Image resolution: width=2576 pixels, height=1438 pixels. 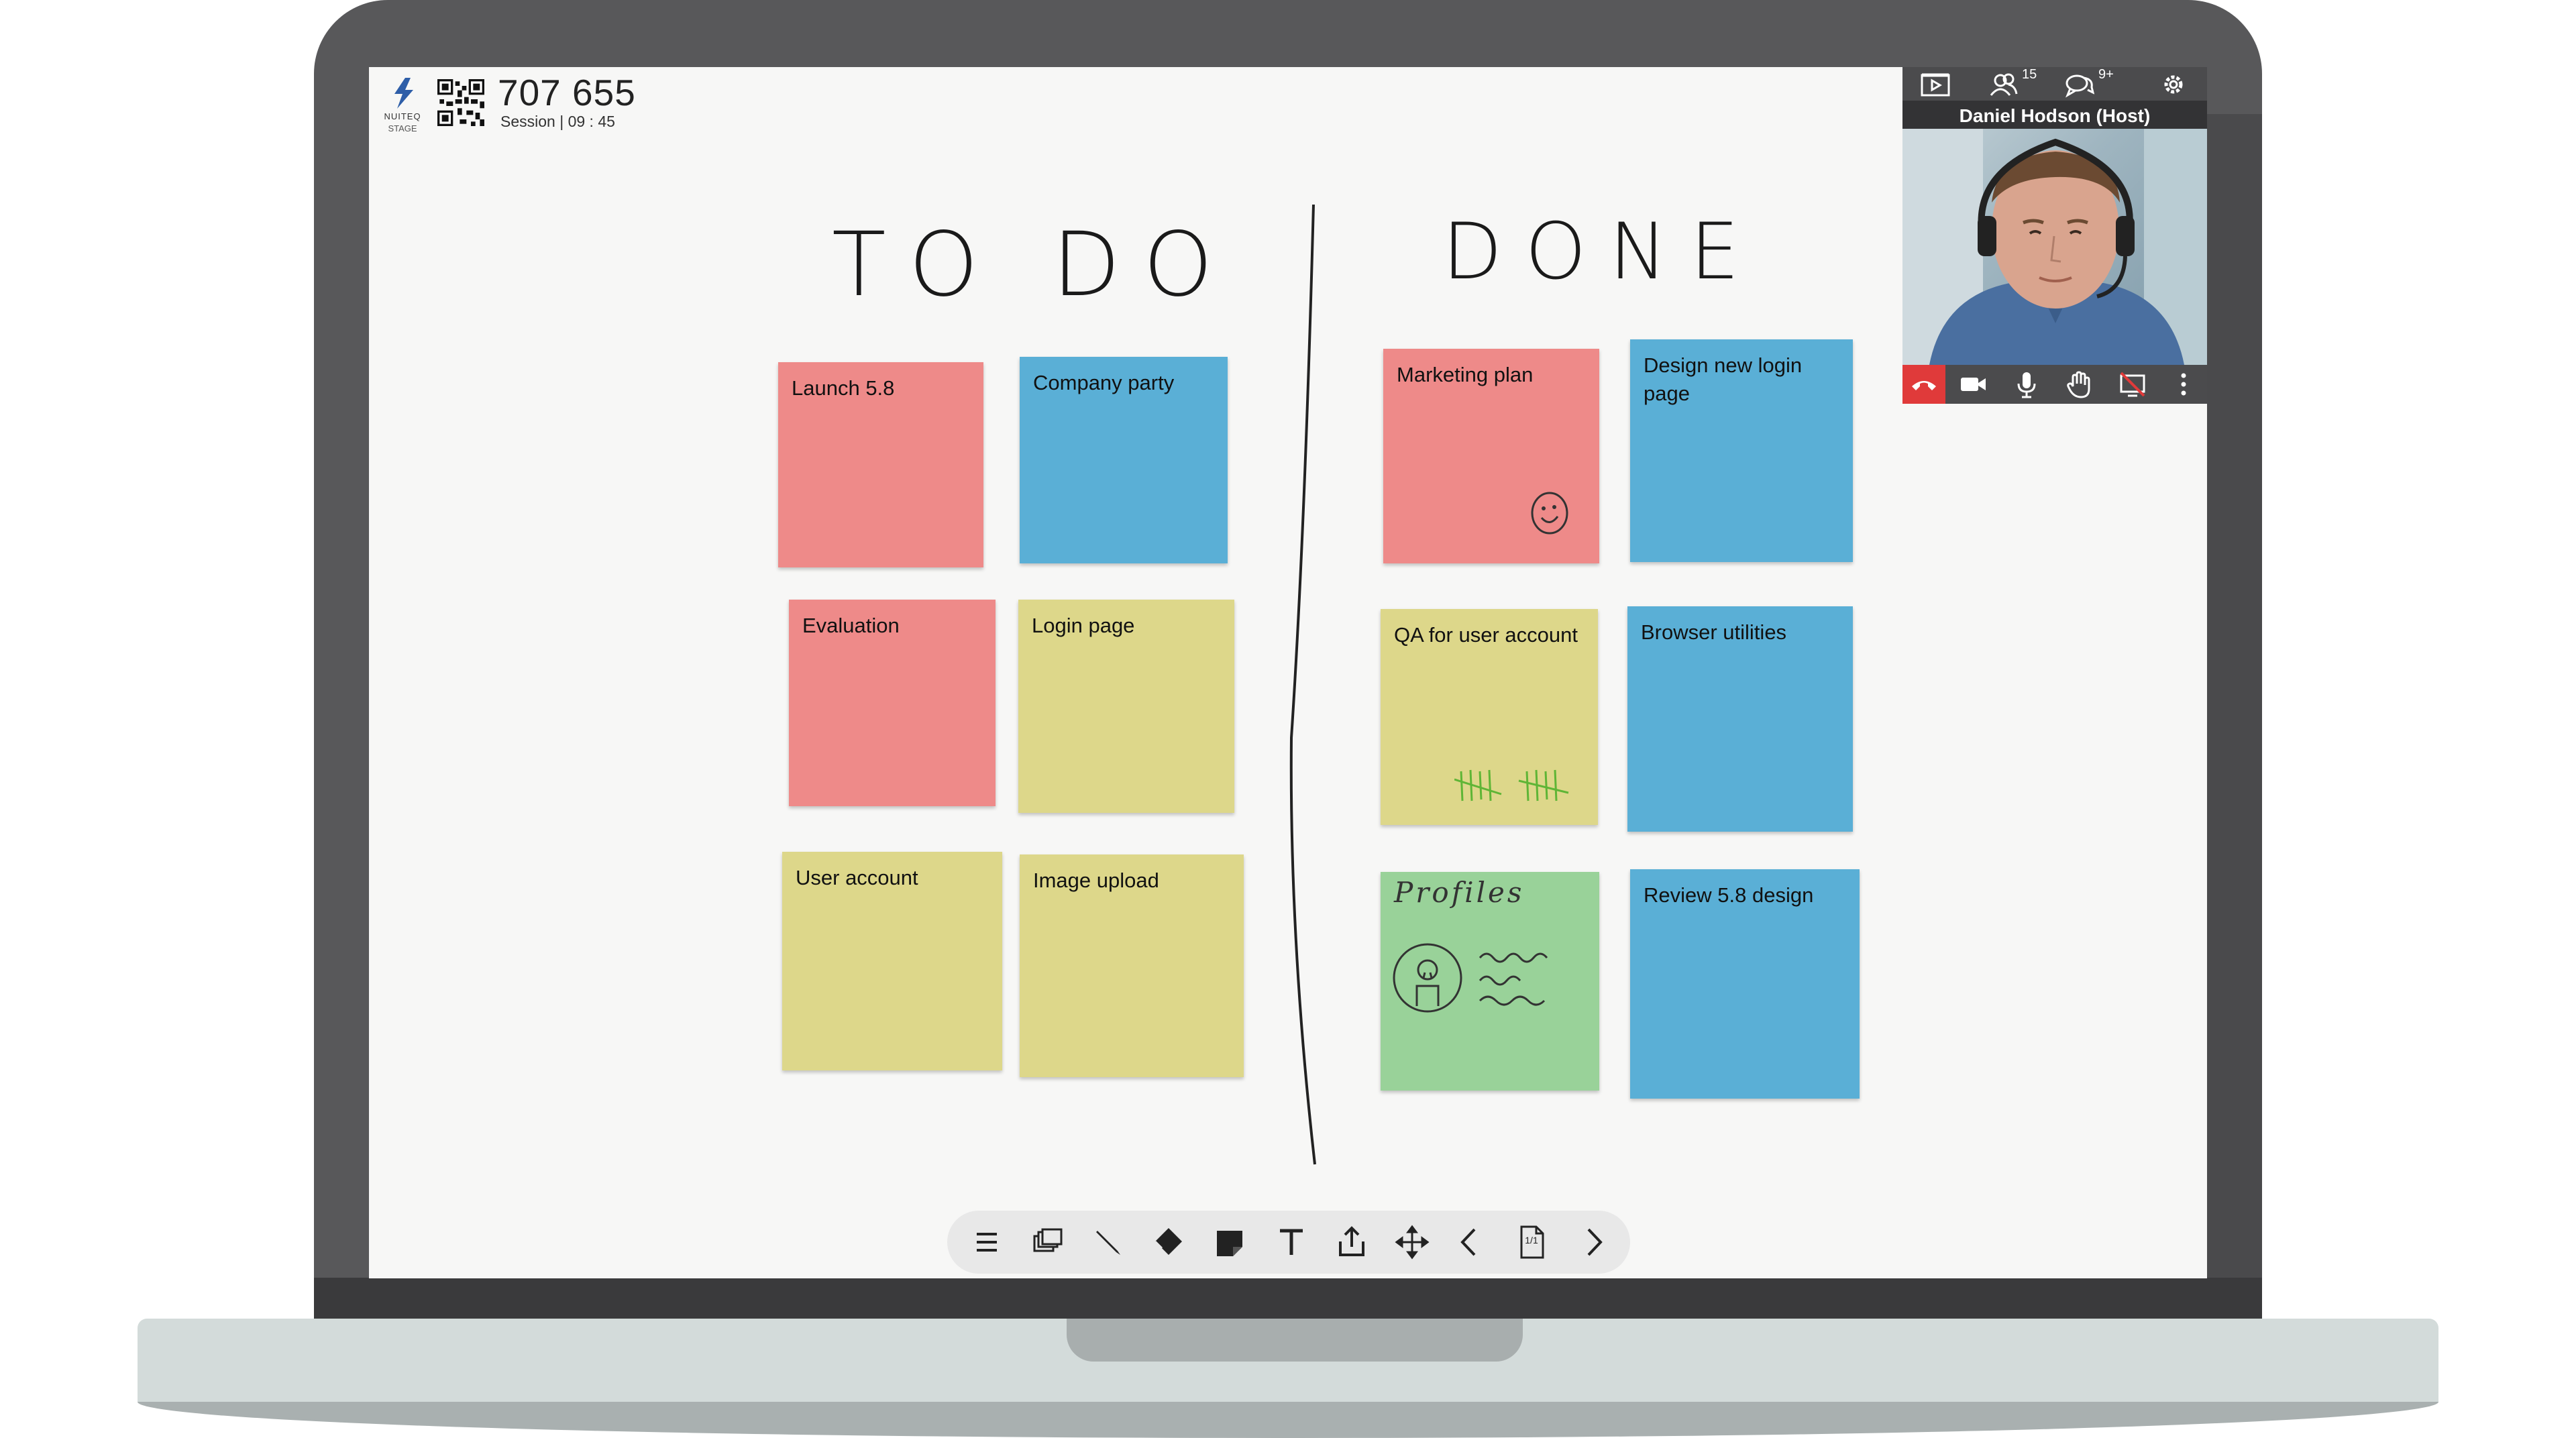 I want to click on note-label: Login page, so click(x=1083, y=625).